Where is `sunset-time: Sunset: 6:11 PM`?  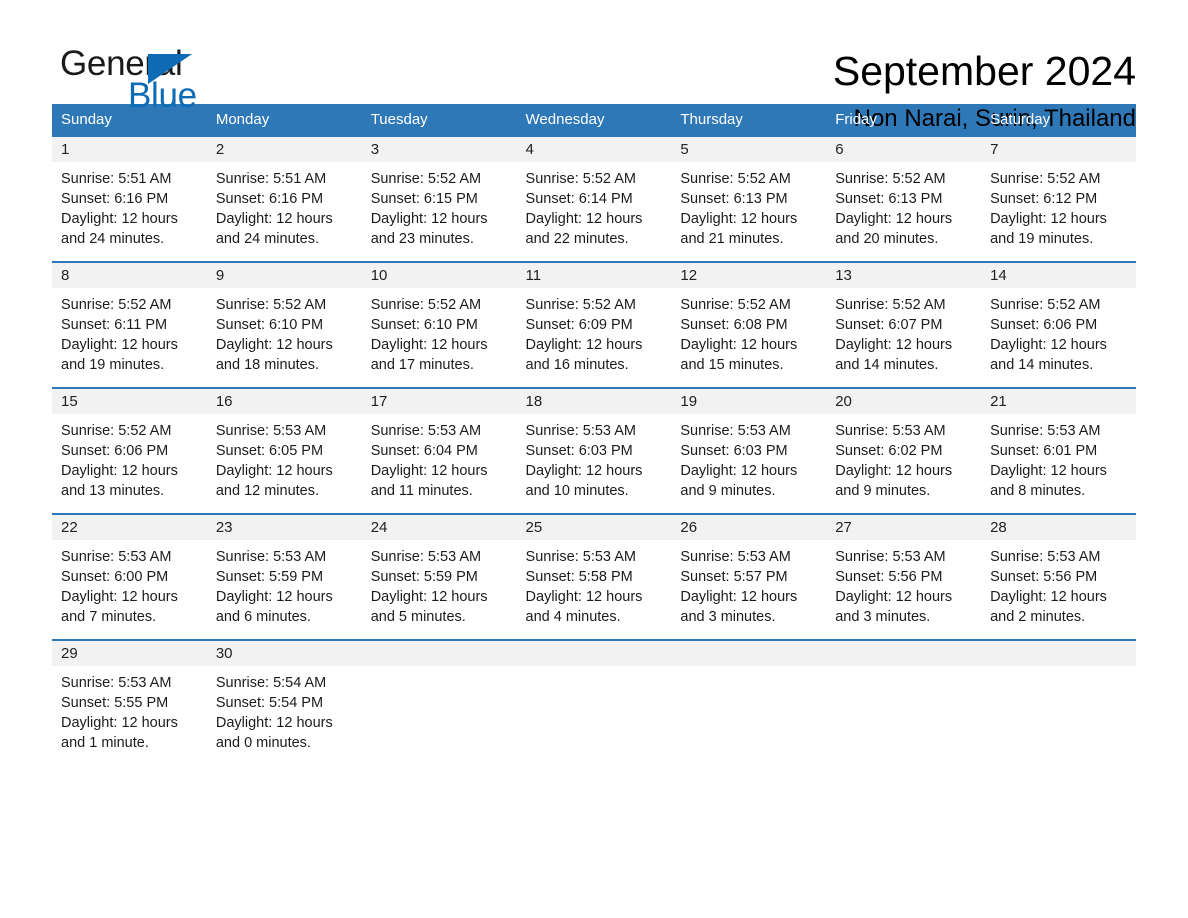
sunset-time: Sunset: 6:11 PM is located at coordinates (114, 325).